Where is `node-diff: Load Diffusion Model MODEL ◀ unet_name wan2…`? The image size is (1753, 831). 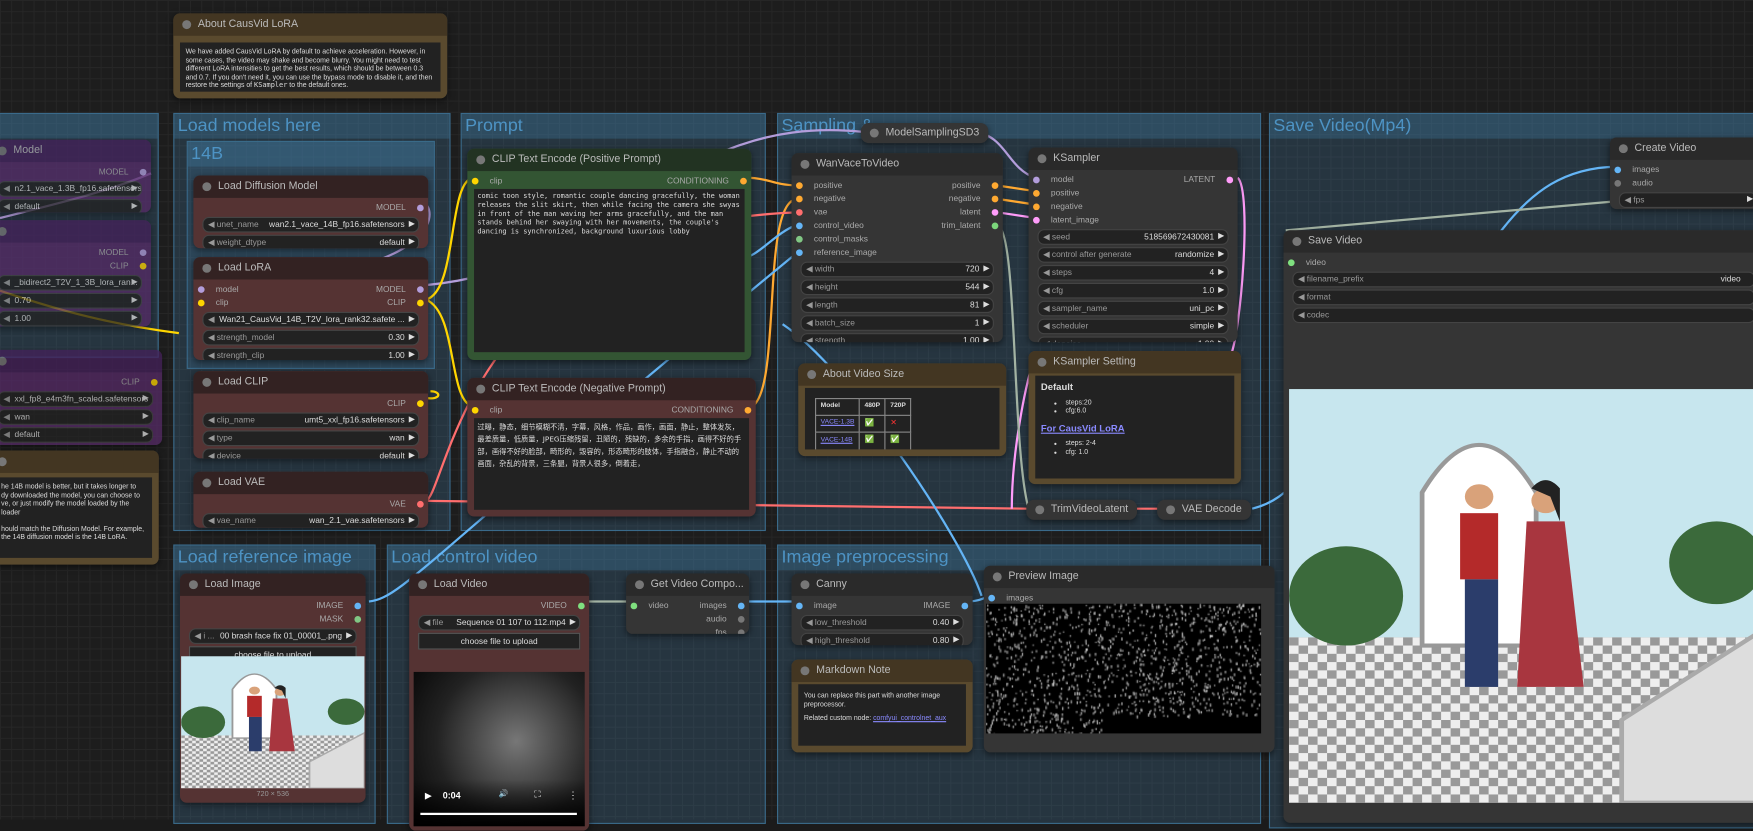 node-diff: Load Diffusion Model MODEL ◀ unet_name wan2… is located at coordinates (311, 212).